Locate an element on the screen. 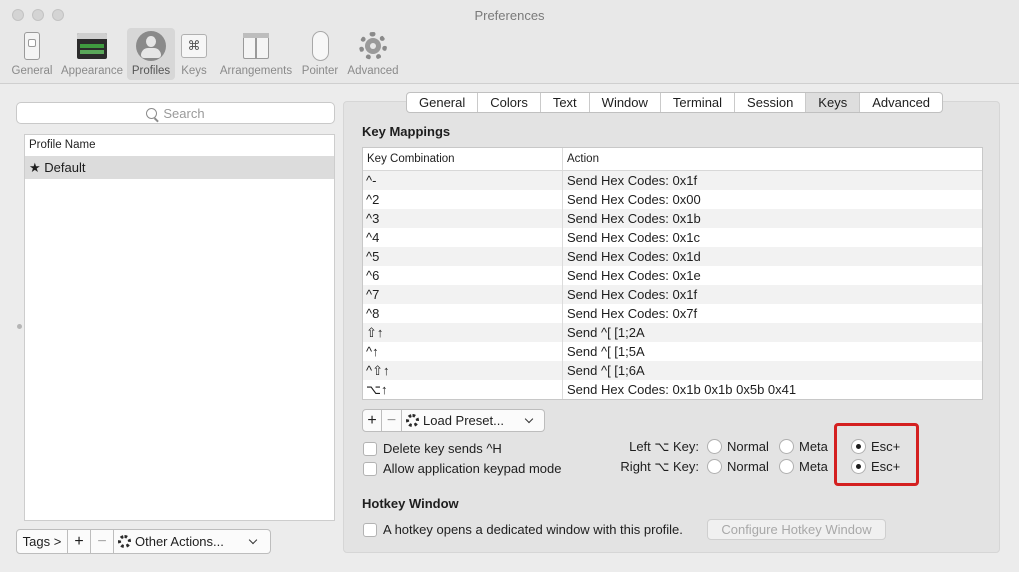 The height and width of the screenshot is (572, 1019). delete-key-sends-h-checkbox: Delete key sends ^H is located at coordinates (432, 448).